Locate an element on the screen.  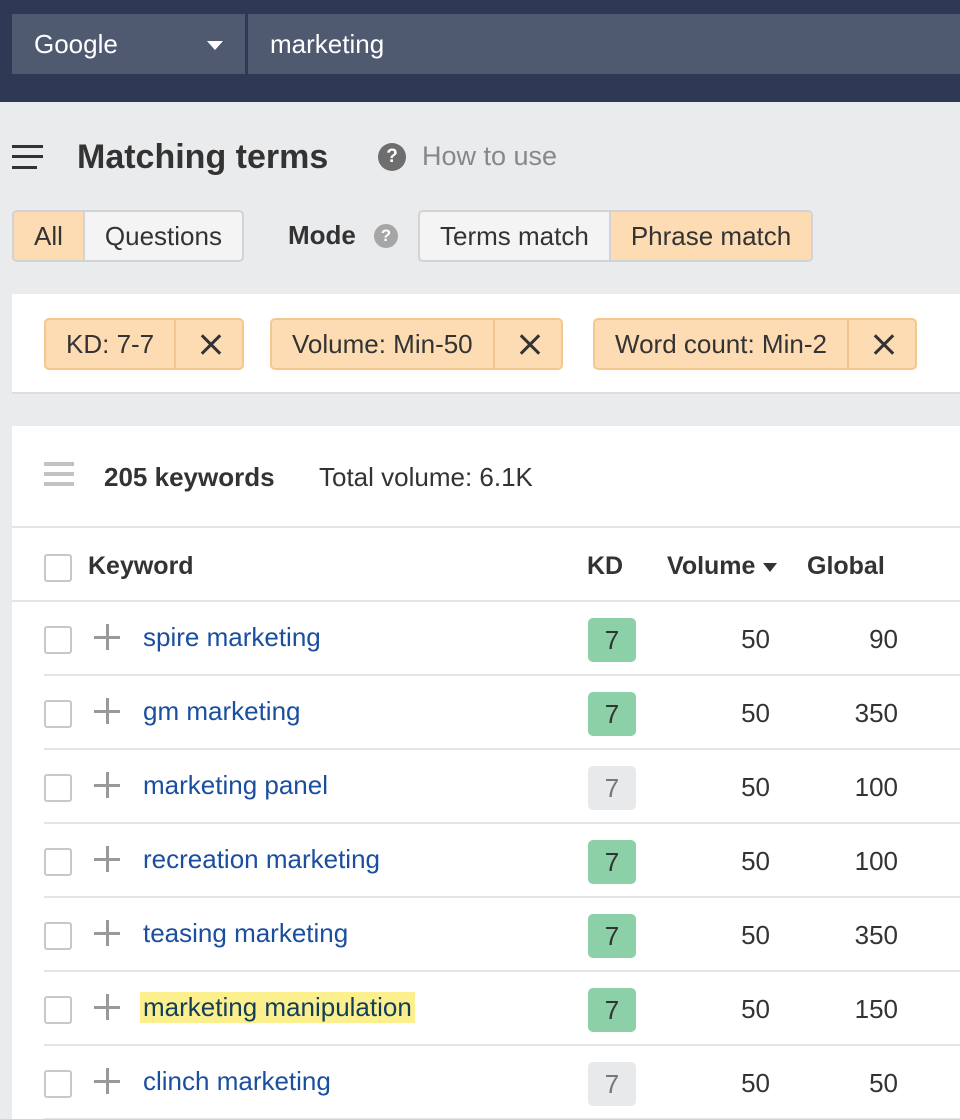
active-filters-panel: KD: 7-7 Volume: Min-50 Word count: Min-2 is located at coordinates (486, 344).